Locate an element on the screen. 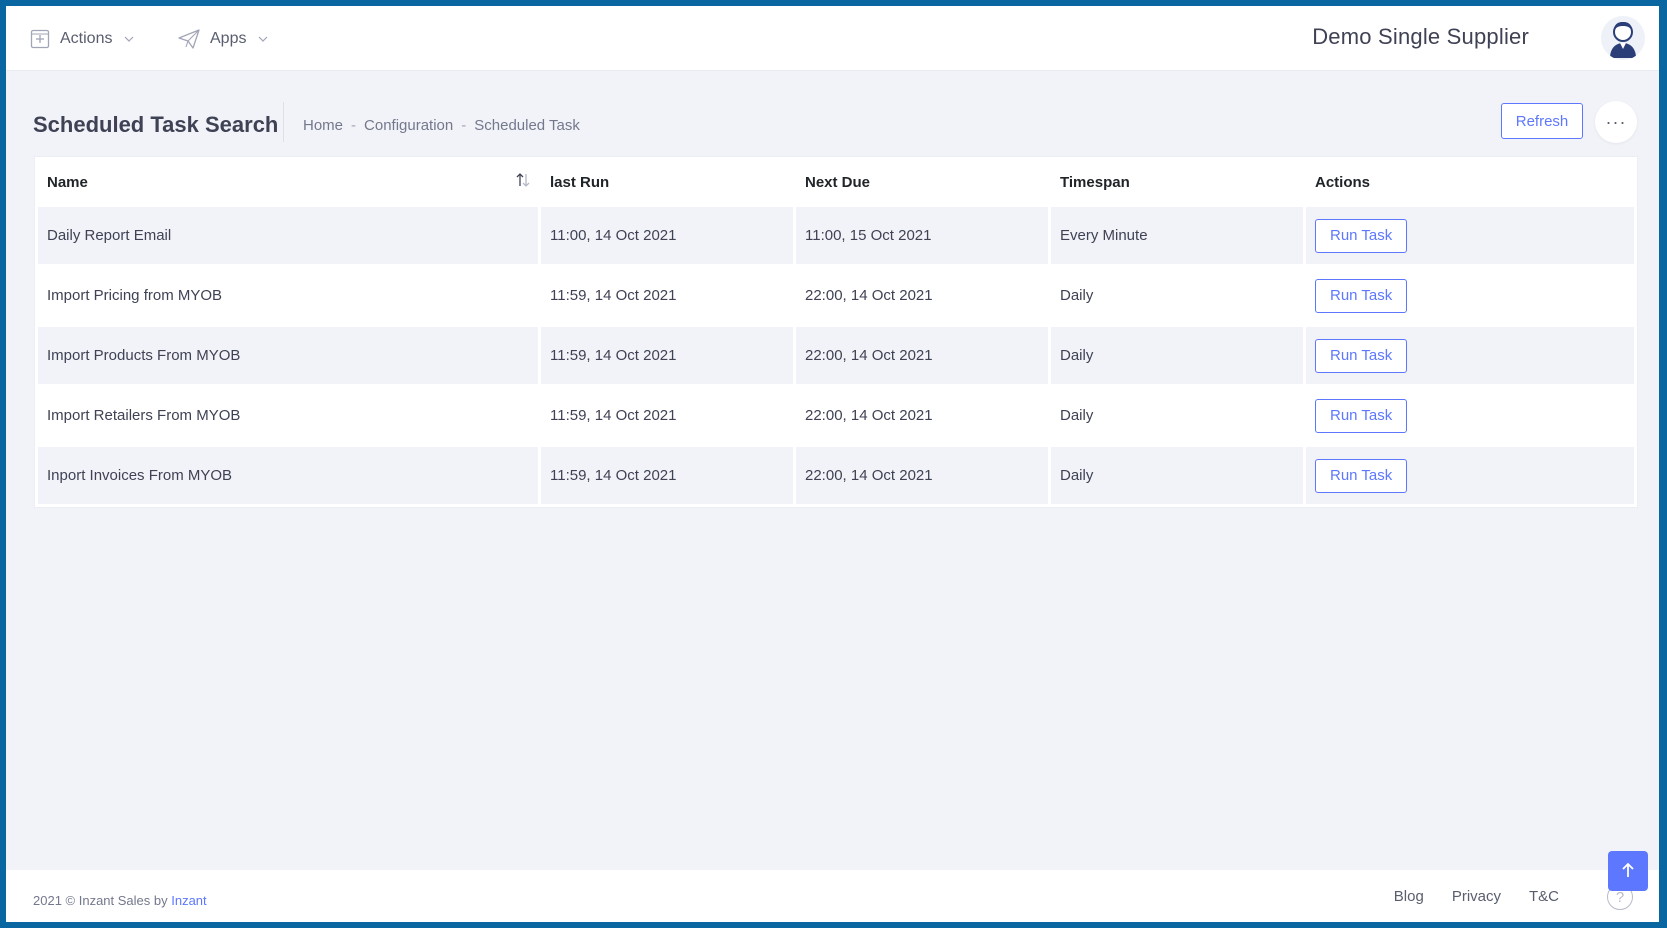 This screenshot has width=1667, height=928. more-options-button: ··· is located at coordinates (1616, 122).